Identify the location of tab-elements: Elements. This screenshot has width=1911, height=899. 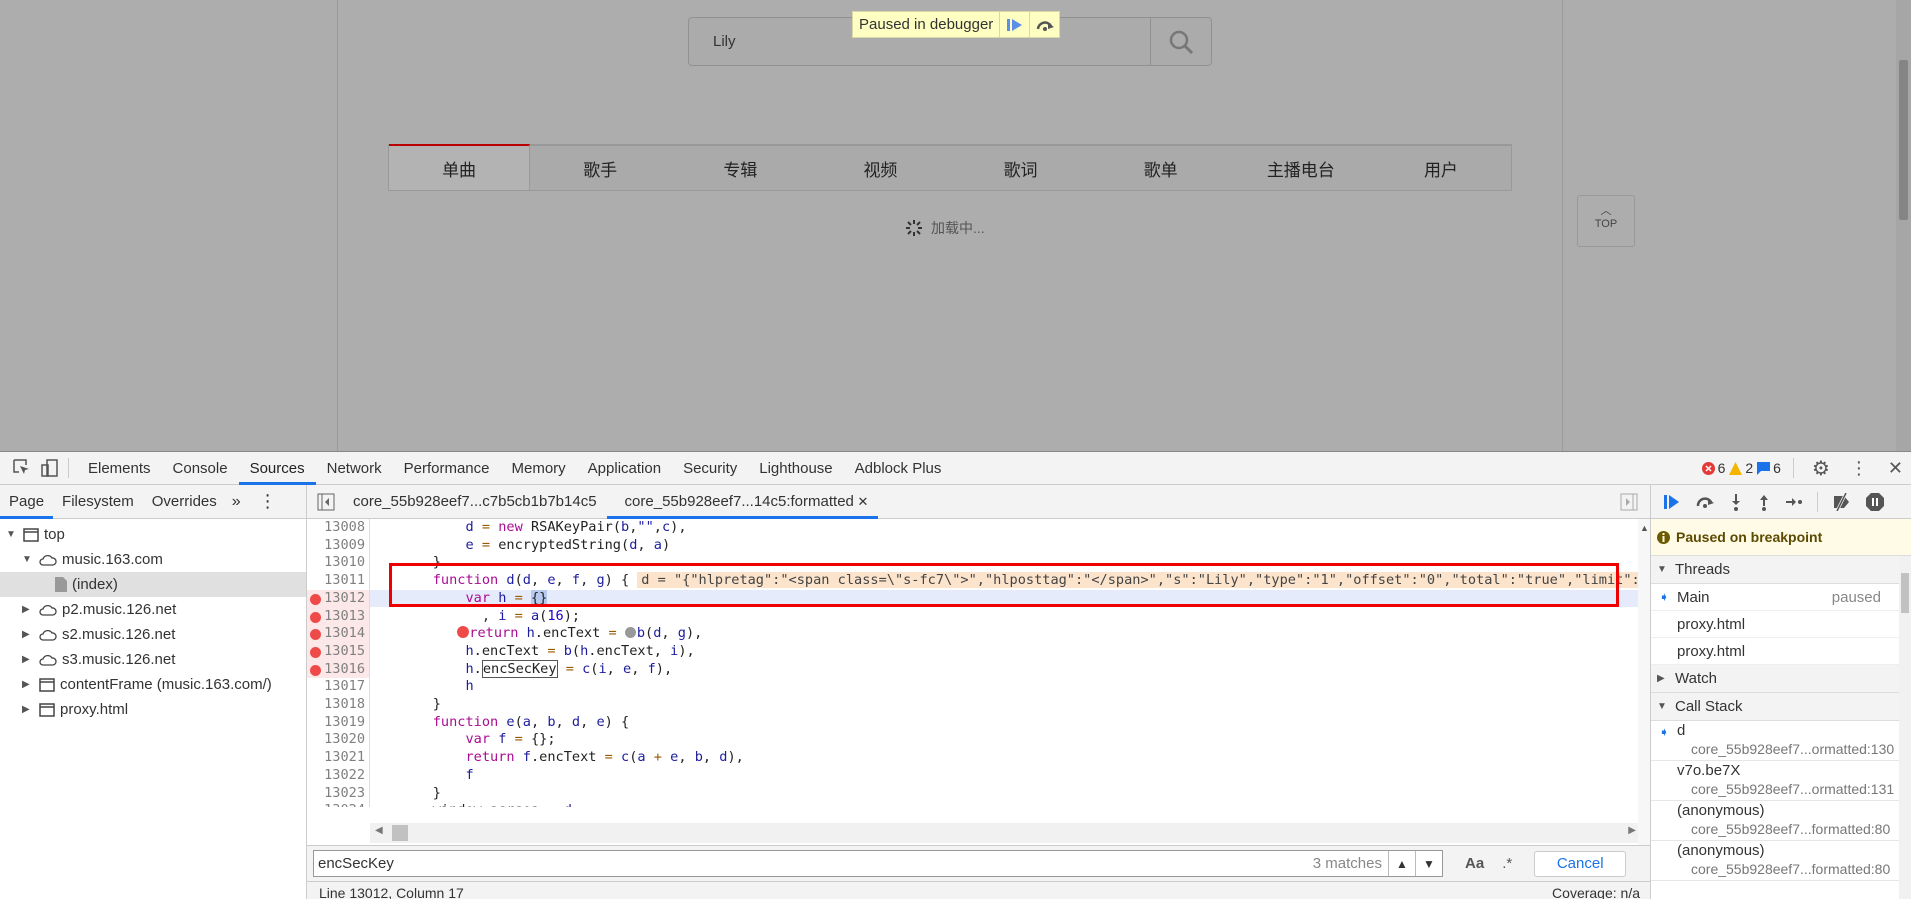
(119, 468).